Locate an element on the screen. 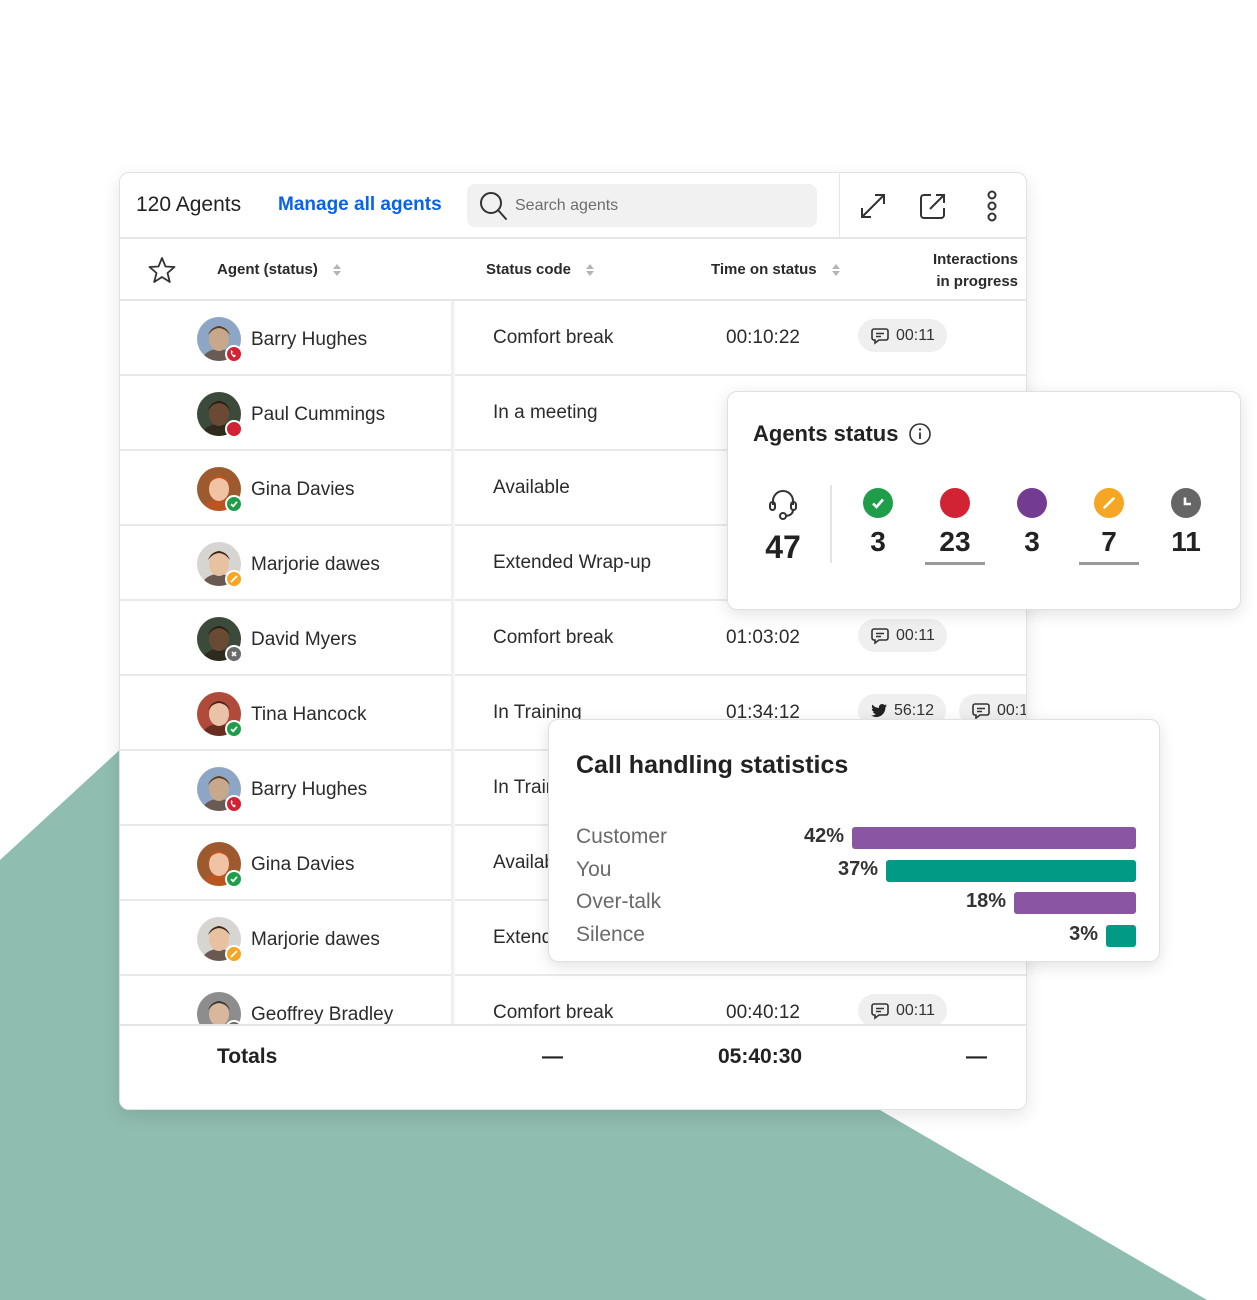  call-stat-percent: 42% is located at coordinates (823, 836).